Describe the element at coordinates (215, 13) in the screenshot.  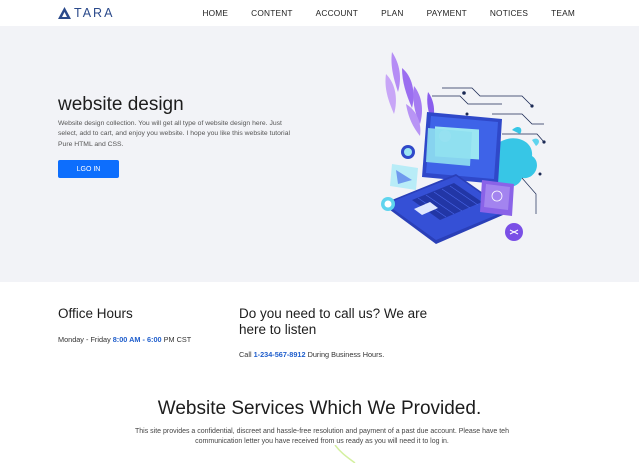
I see `nav-home: HOME` at that location.